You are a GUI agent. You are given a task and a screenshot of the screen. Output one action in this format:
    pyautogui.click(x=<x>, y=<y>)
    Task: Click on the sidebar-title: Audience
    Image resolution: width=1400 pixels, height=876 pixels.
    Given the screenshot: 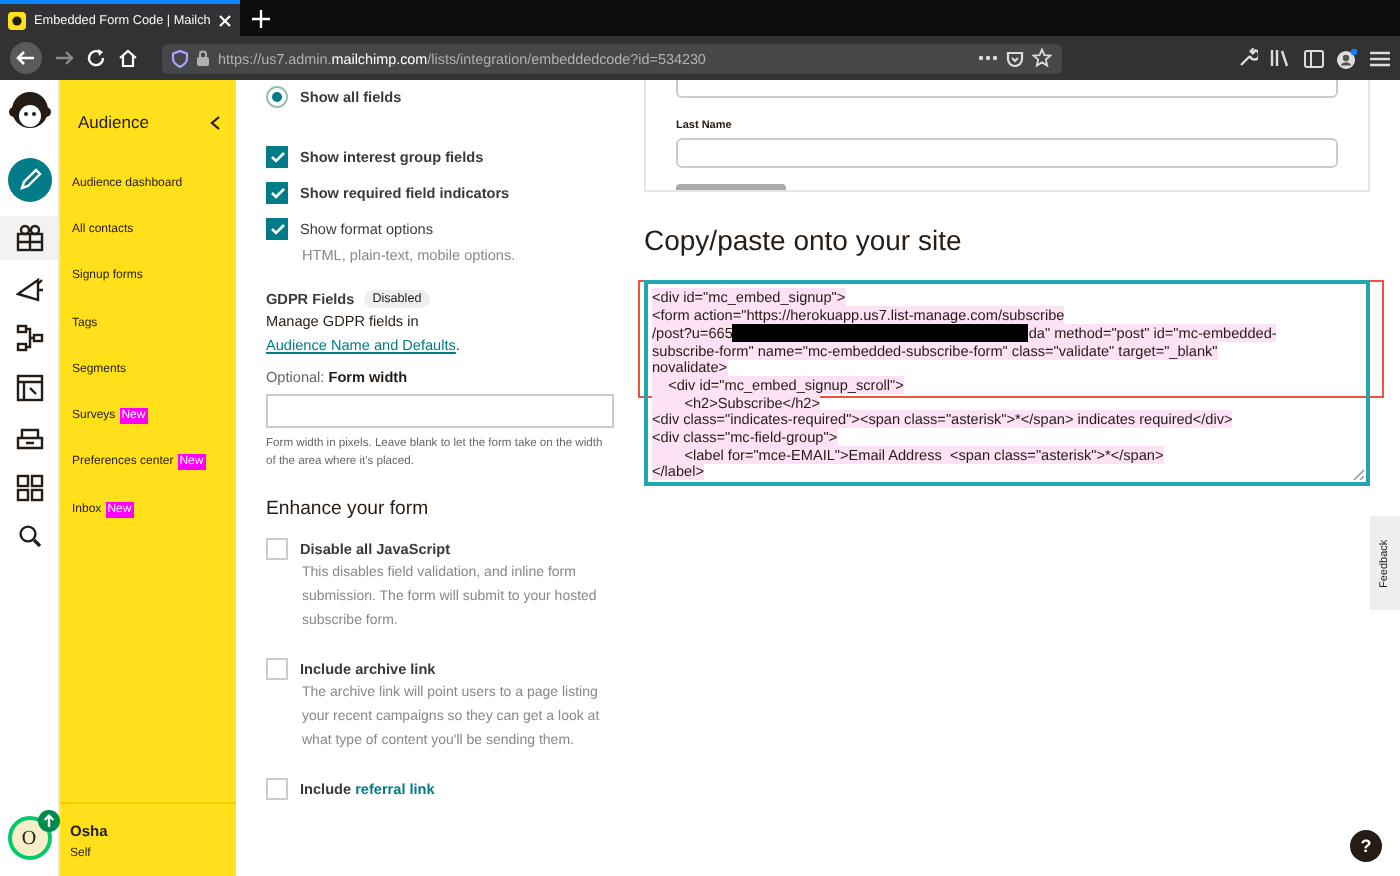 What is the action you would take?
    pyautogui.click(x=113, y=122)
    